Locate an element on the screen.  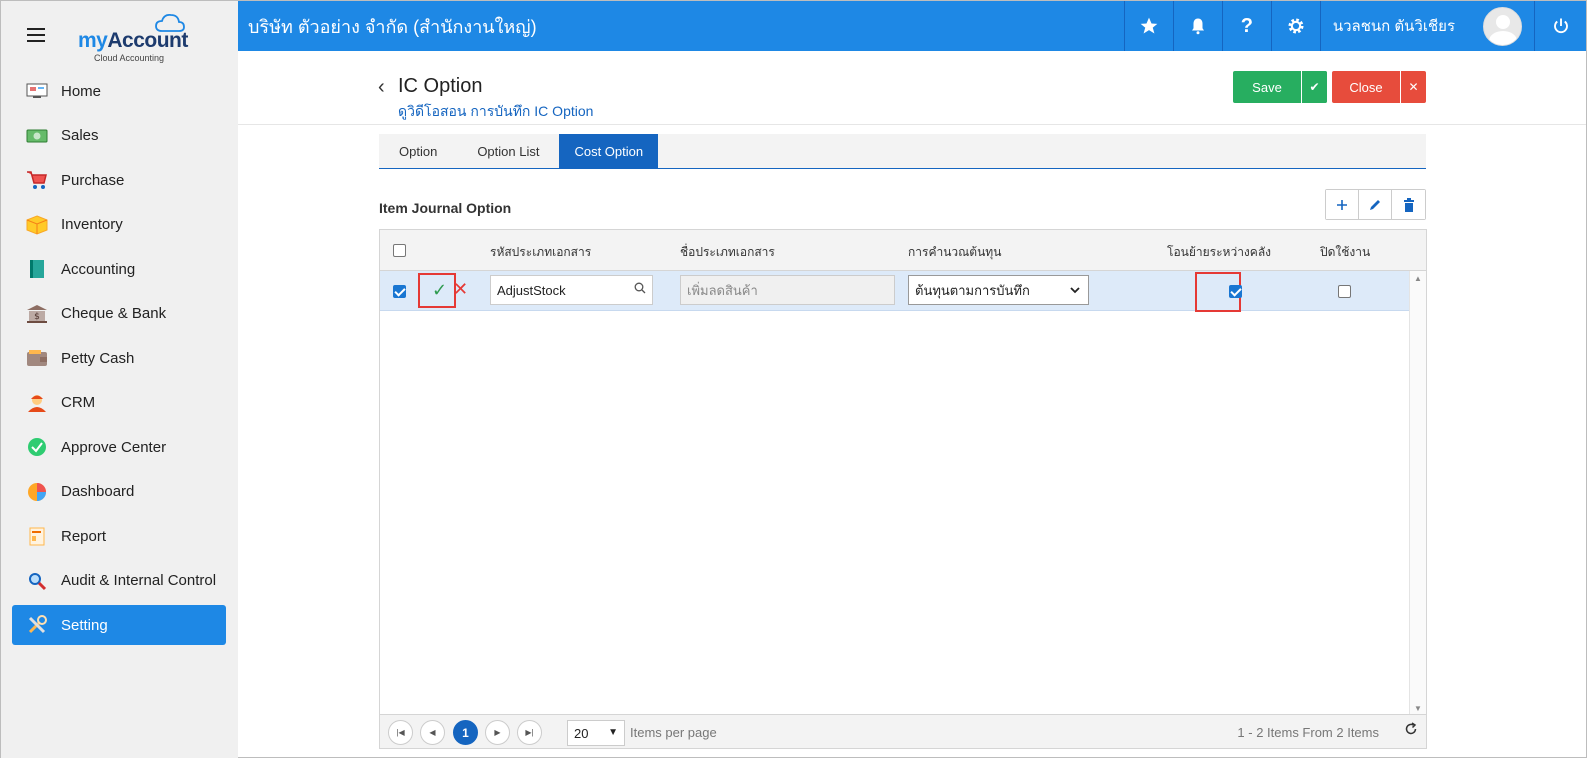
save-button-group: Save ✔ is located at coordinates (1280, 87).